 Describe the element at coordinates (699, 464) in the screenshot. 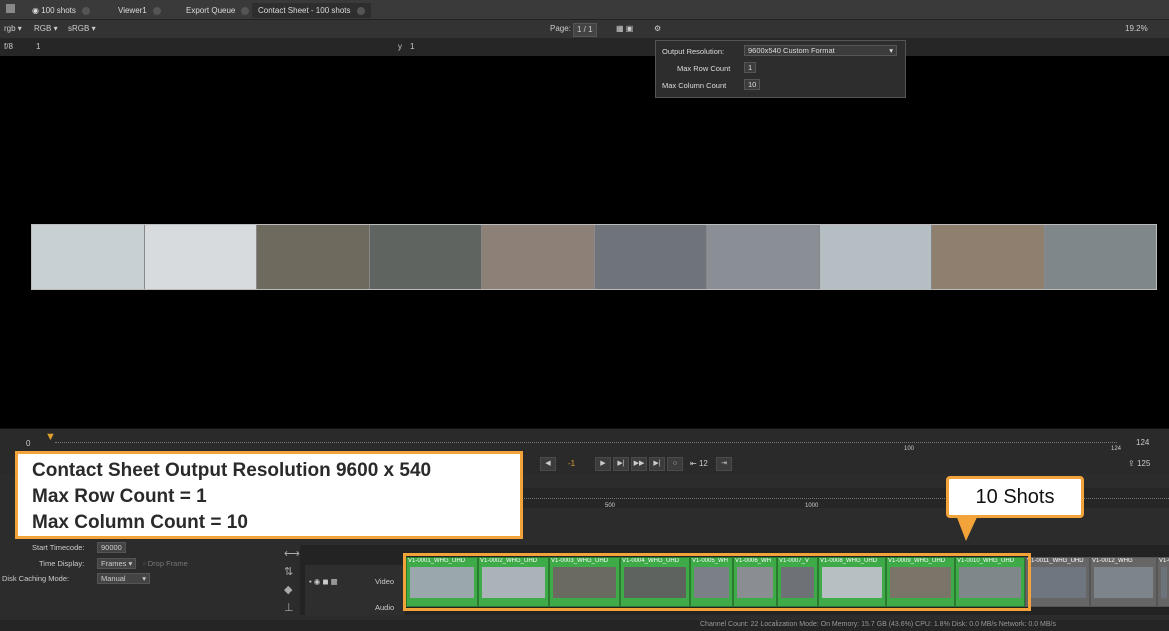

I see `step-field: ⇤ 12` at that location.